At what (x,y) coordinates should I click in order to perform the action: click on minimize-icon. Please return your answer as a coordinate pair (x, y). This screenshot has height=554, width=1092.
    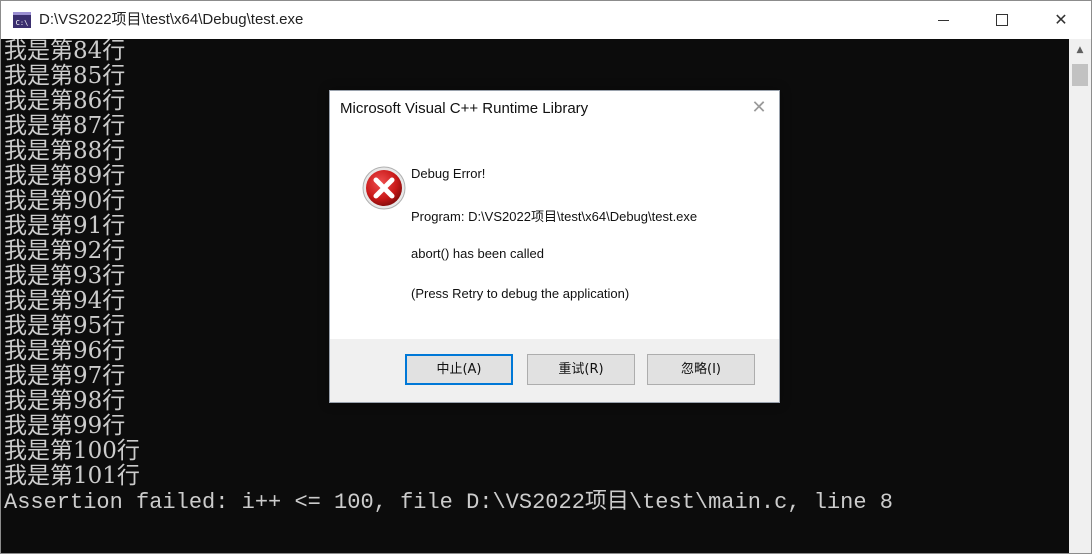
    Looking at the image, I should click on (943, 20).